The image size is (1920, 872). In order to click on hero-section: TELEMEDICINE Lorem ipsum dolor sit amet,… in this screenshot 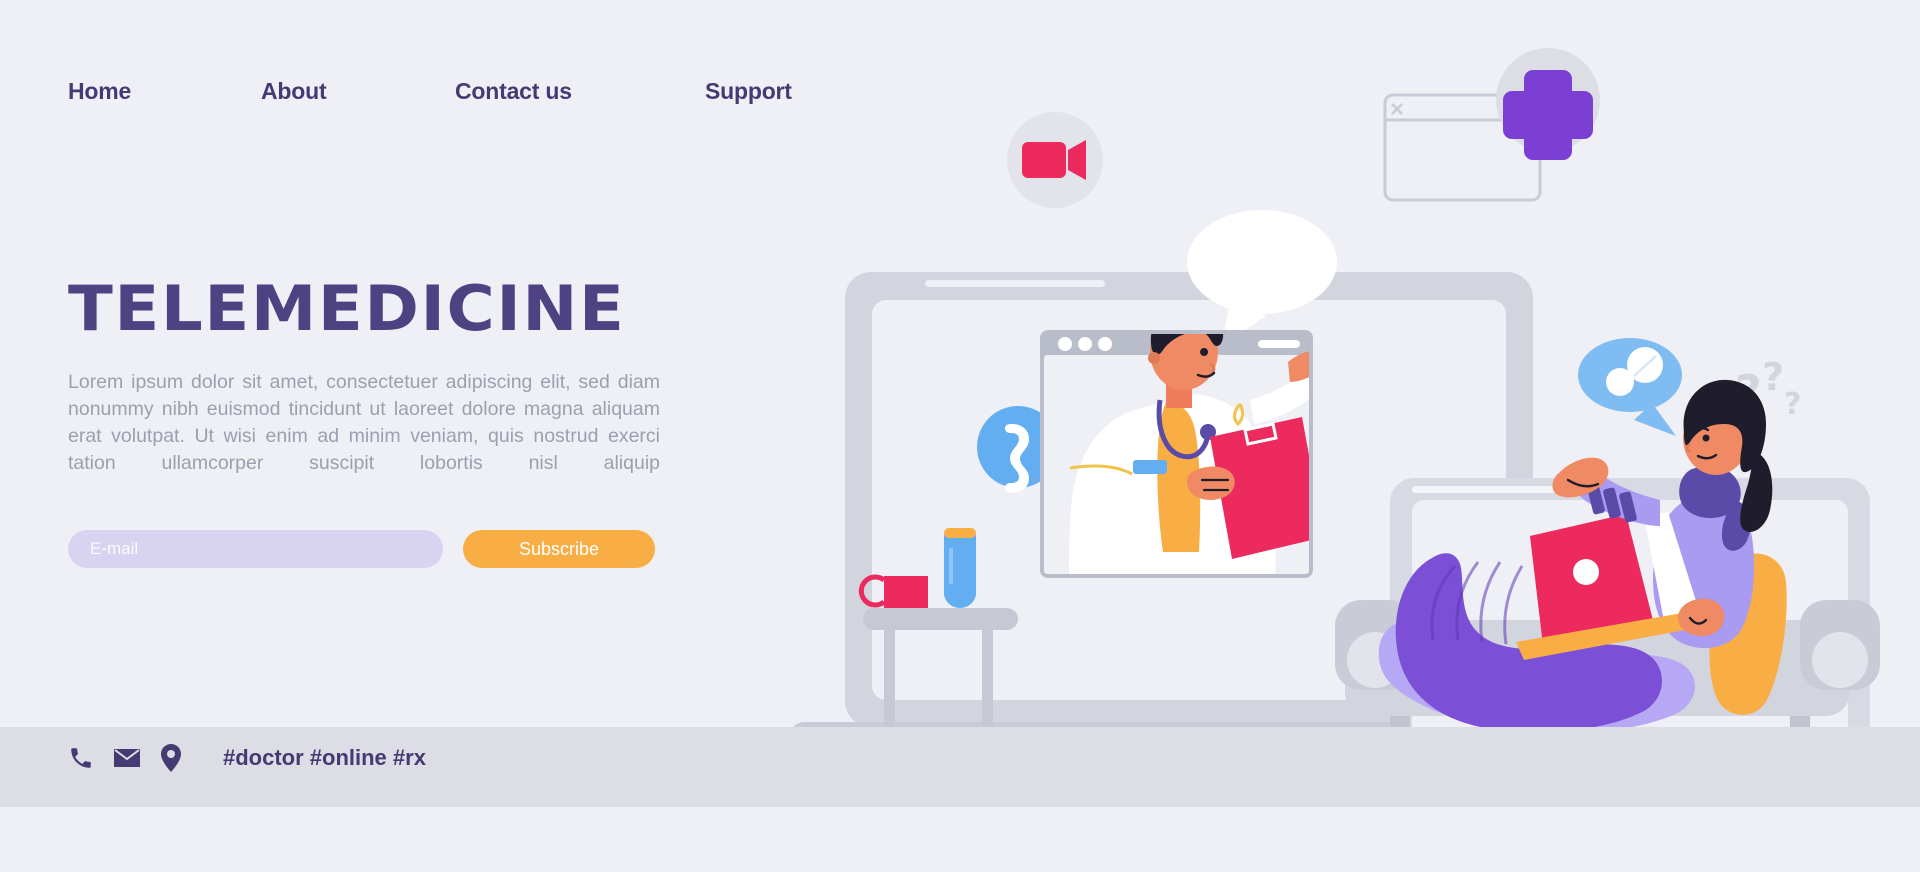, I will do `click(368, 377)`.